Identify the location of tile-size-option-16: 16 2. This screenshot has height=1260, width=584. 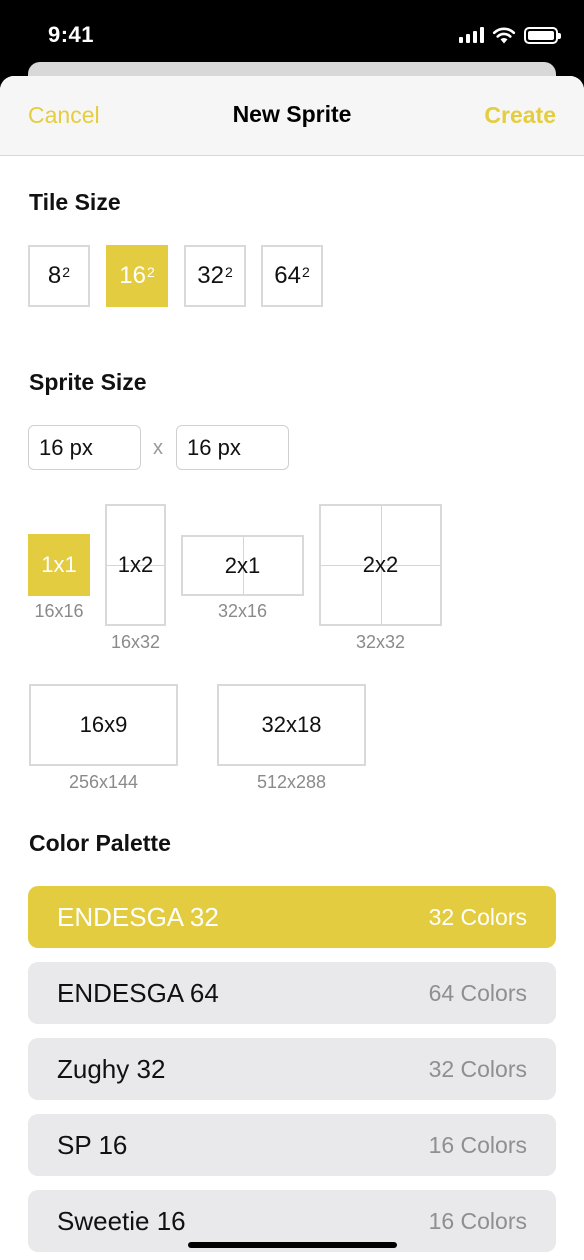
(137, 276).